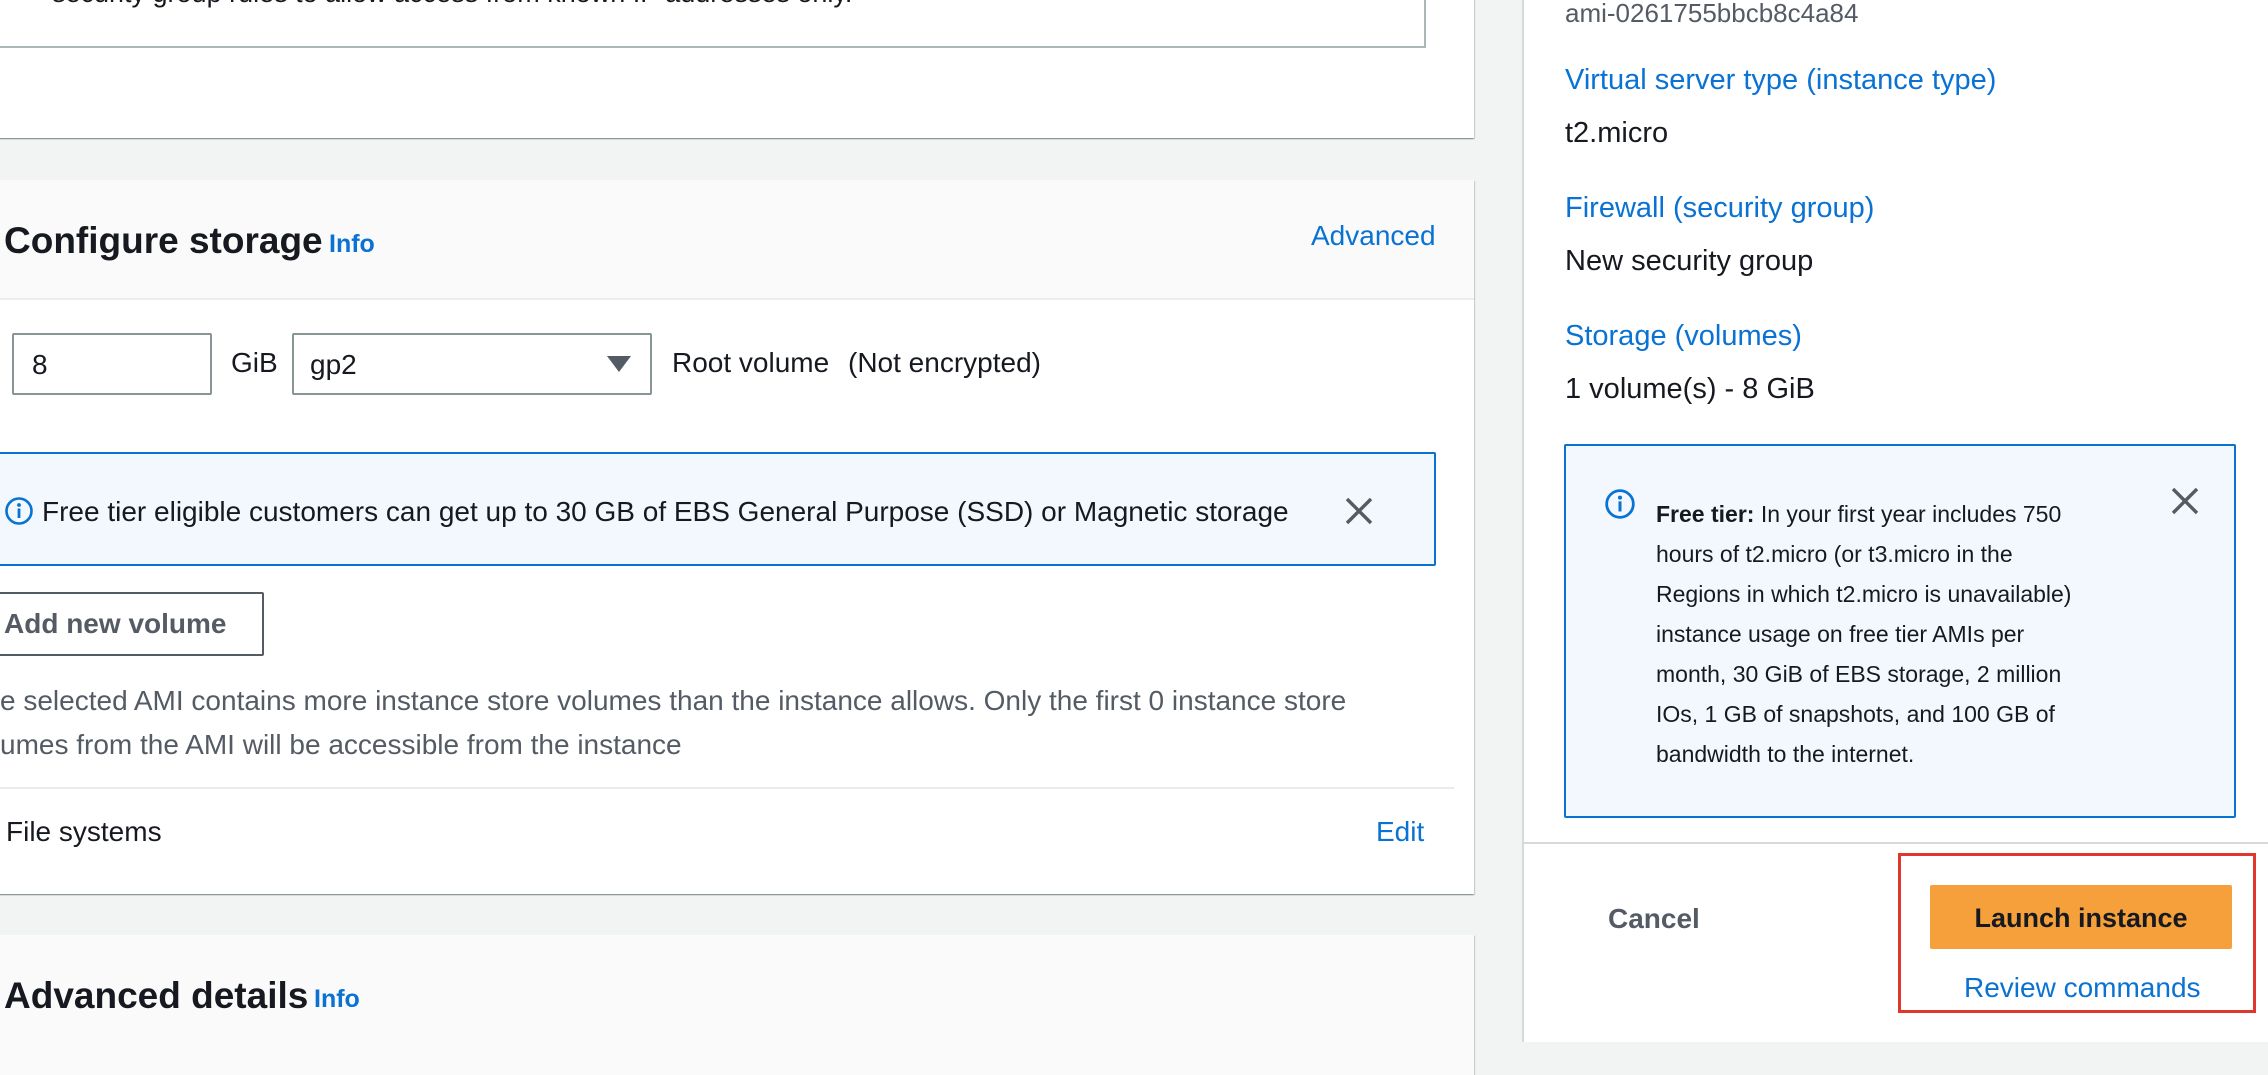 The height and width of the screenshot is (1075, 2268). I want to click on advanced-details-panel: Advanced details Info, so click(737, 1005).